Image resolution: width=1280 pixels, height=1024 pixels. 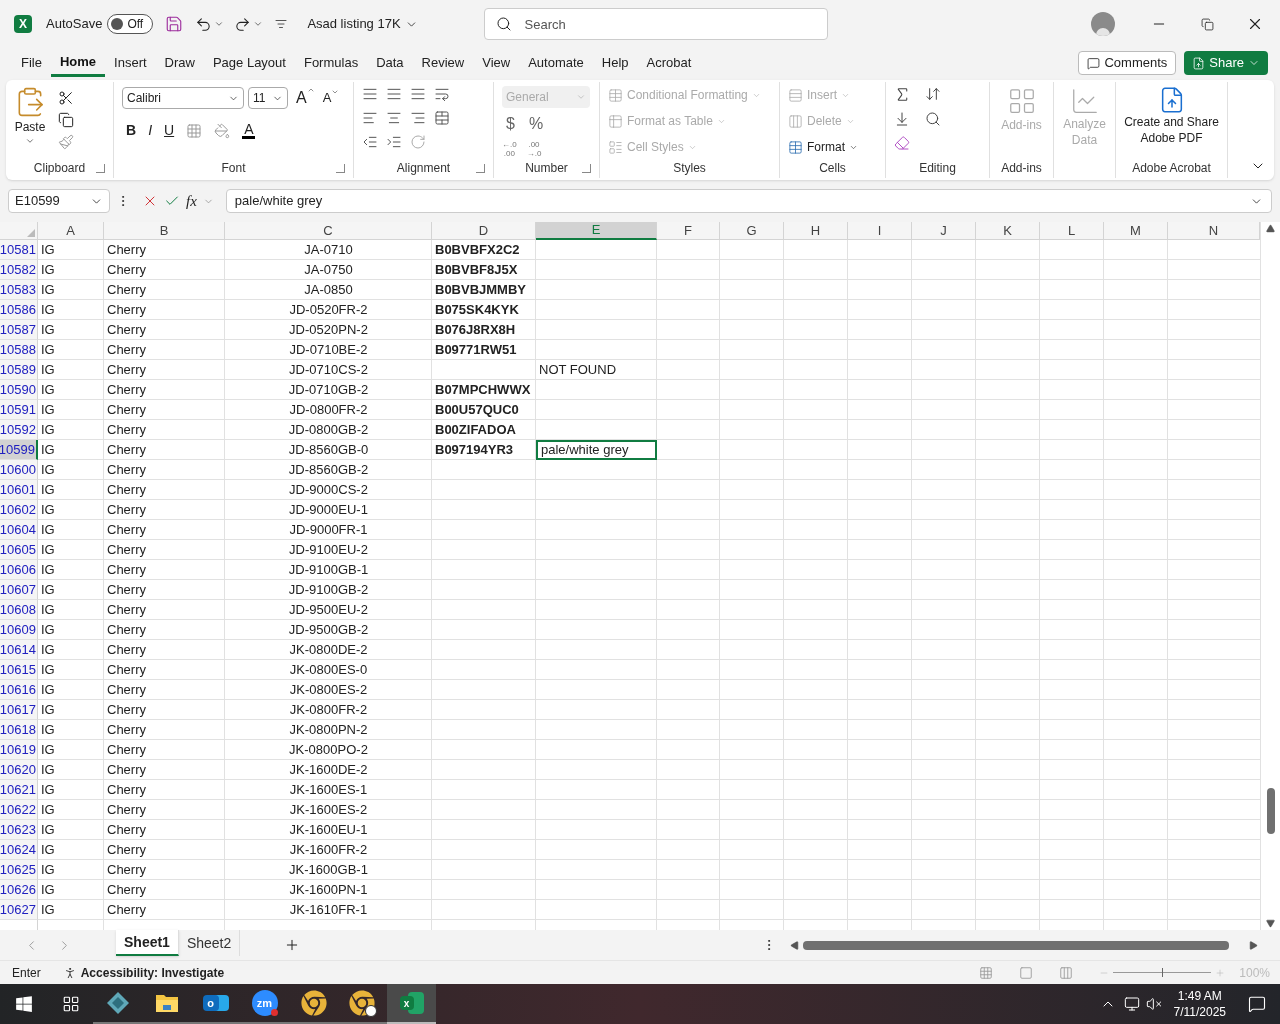 What do you see at coordinates (1127, 63) in the screenshot?
I see `comments-button: Comments` at bounding box center [1127, 63].